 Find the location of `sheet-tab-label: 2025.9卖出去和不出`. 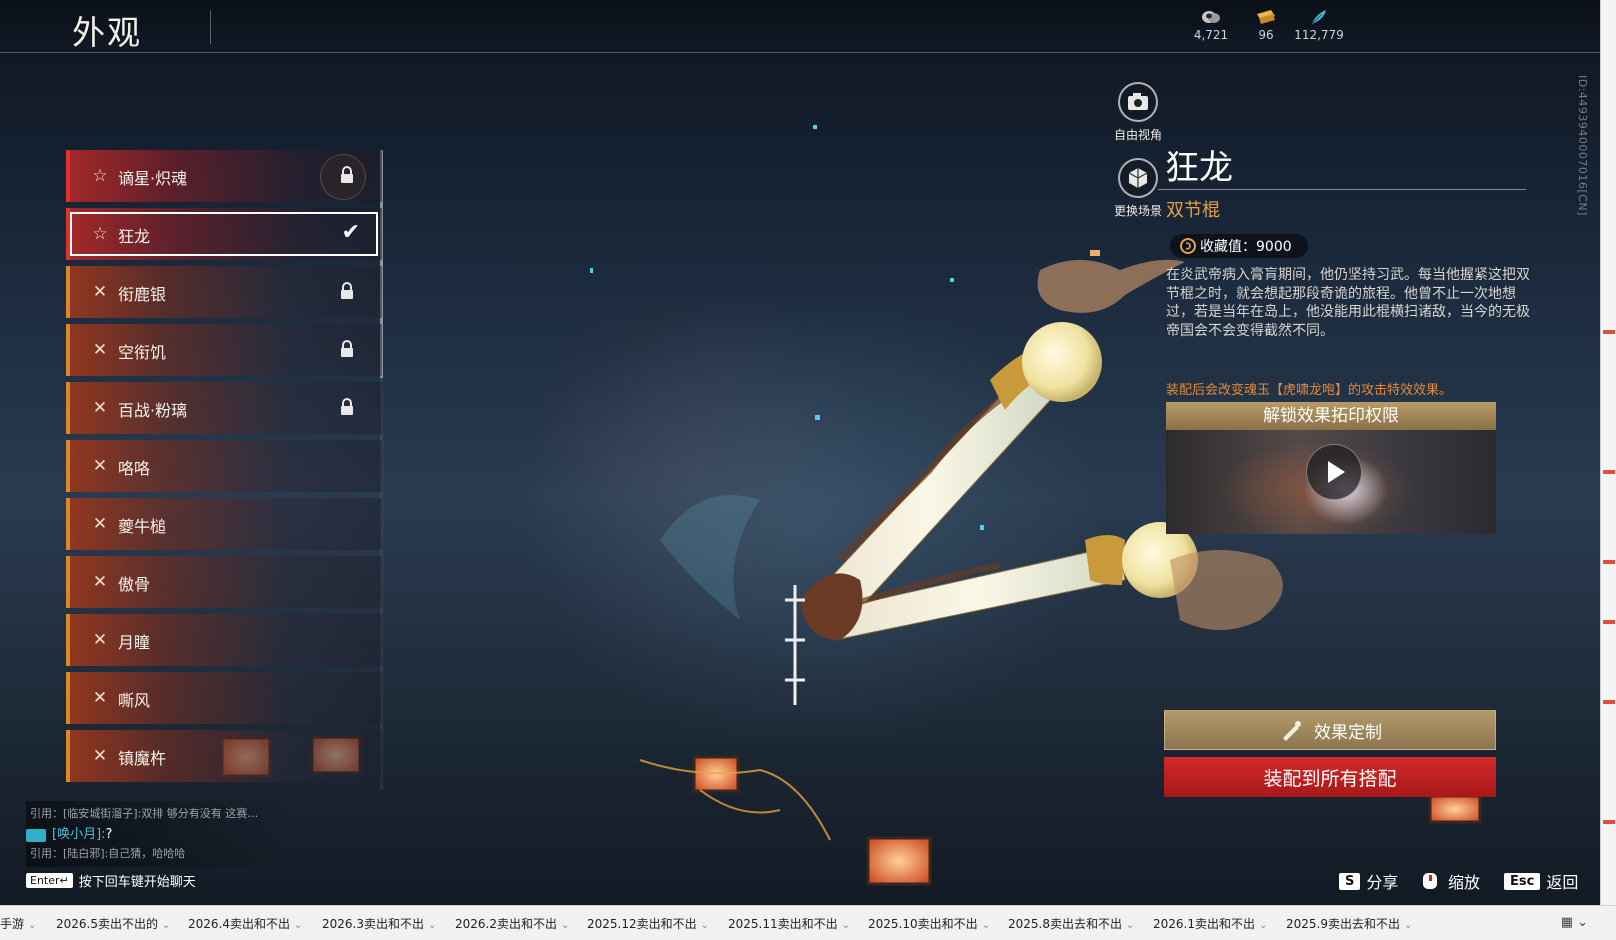

sheet-tab-label: 2025.9卖出去和不出 is located at coordinates (1343, 924).